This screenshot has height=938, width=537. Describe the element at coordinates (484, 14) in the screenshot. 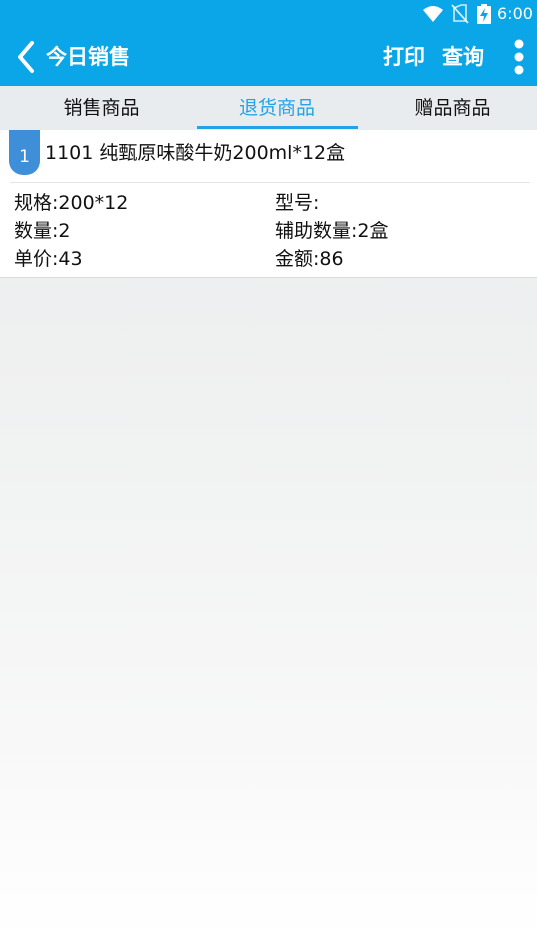

I see `battery-charging-icon` at that location.